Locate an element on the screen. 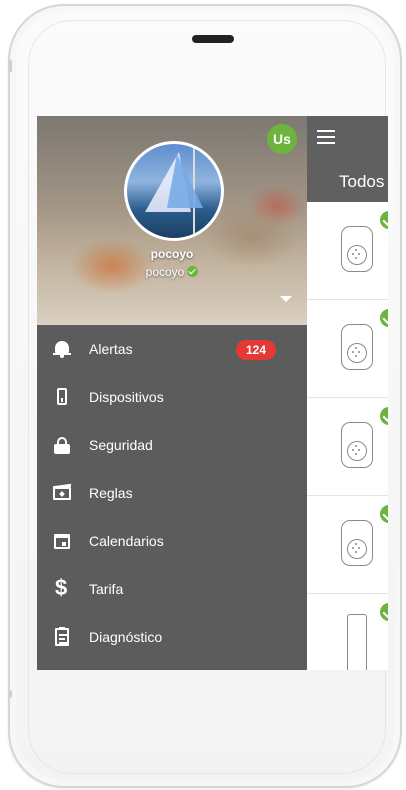  avatar is located at coordinates (174, 191).